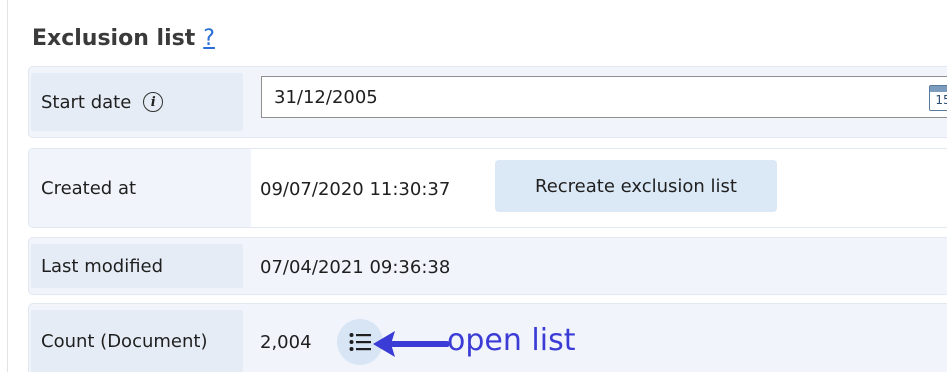  I want to click on start-date-input: 31/12/2005, so click(604, 97).